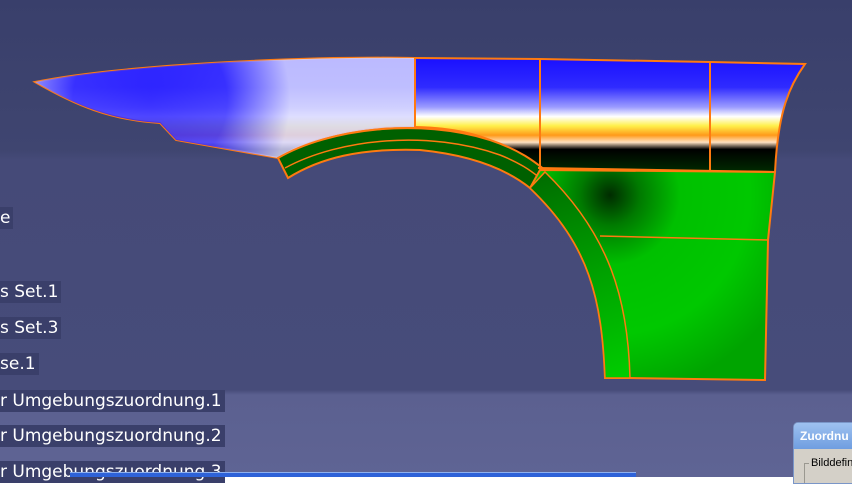 This screenshot has width=852, height=484. I want to click on taskbar-strip, so click(353, 474).